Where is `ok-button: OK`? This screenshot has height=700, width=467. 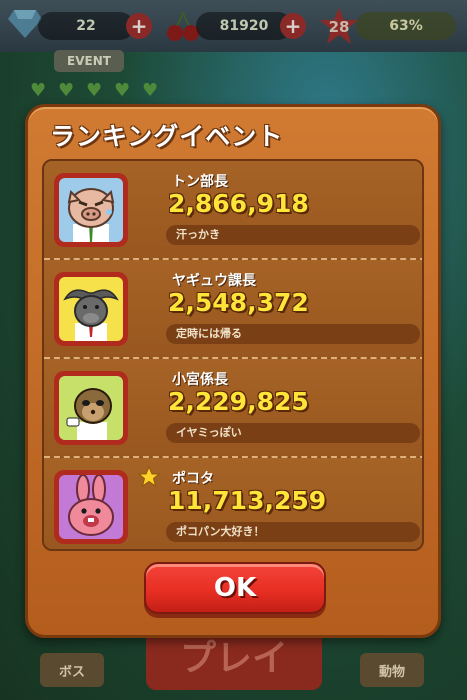 ok-button: OK is located at coordinates (235, 588).